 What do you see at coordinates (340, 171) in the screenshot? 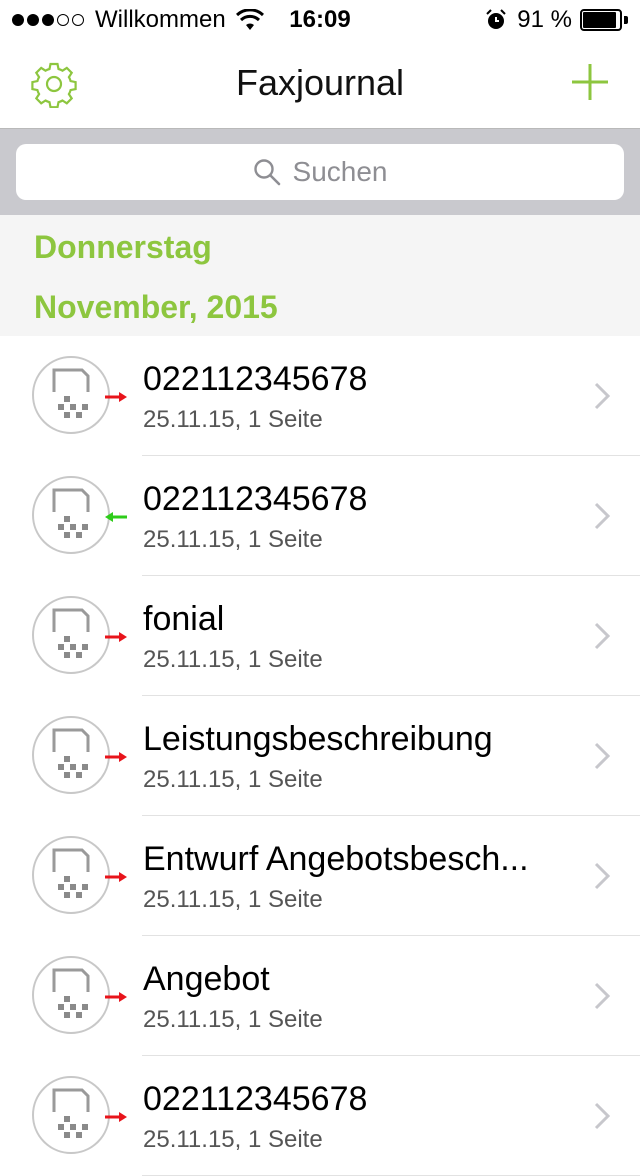
I see `search-placeholder: Suchen` at bounding box center [340, 171].